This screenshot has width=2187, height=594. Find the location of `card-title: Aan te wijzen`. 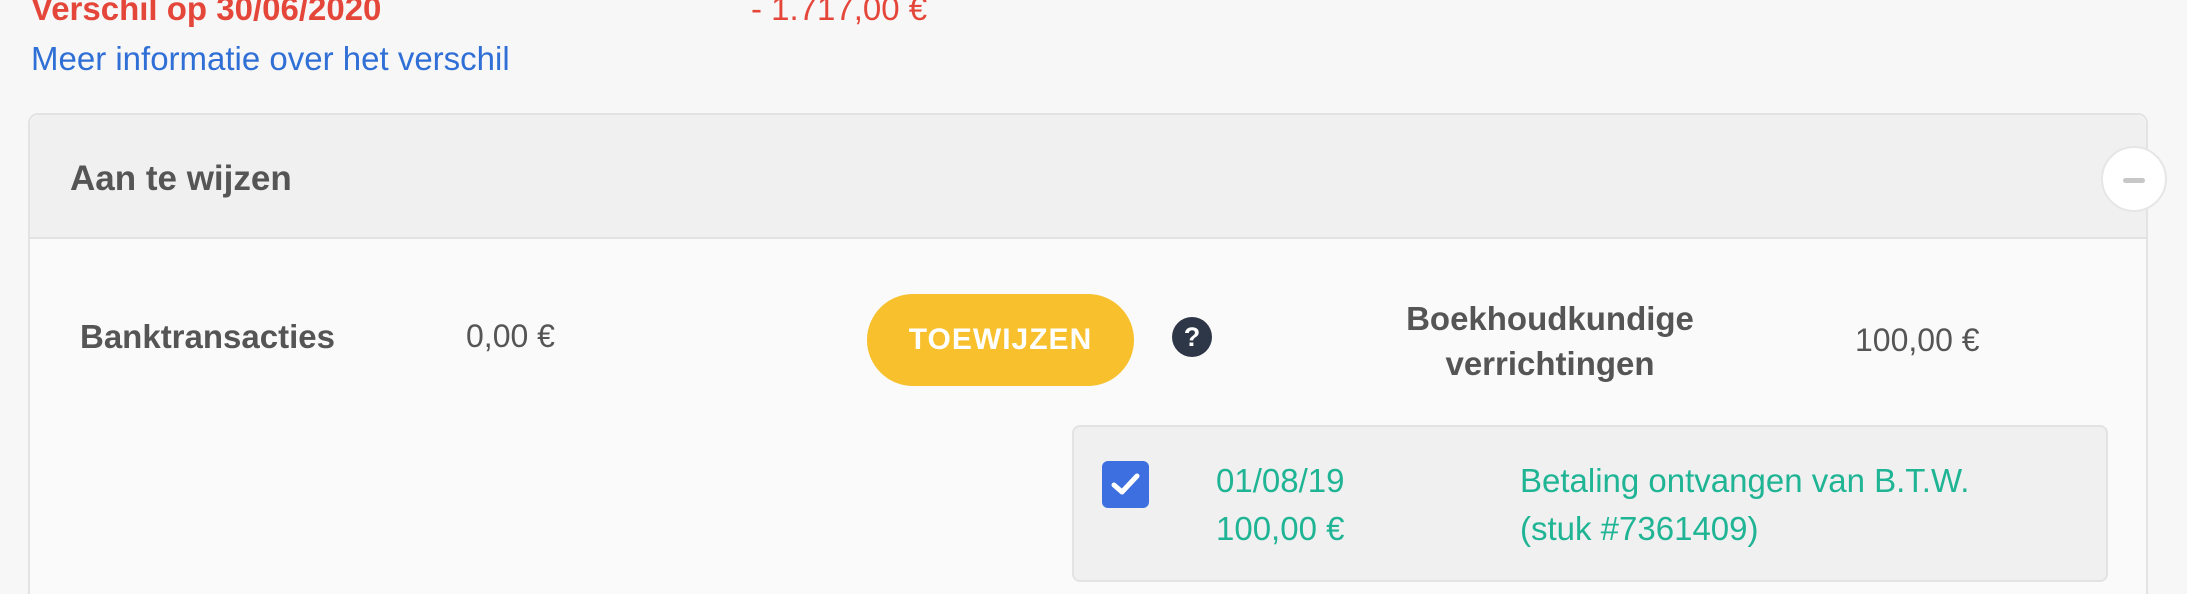

card-title: Aan te wijzen is located at coordinates (181, 178).